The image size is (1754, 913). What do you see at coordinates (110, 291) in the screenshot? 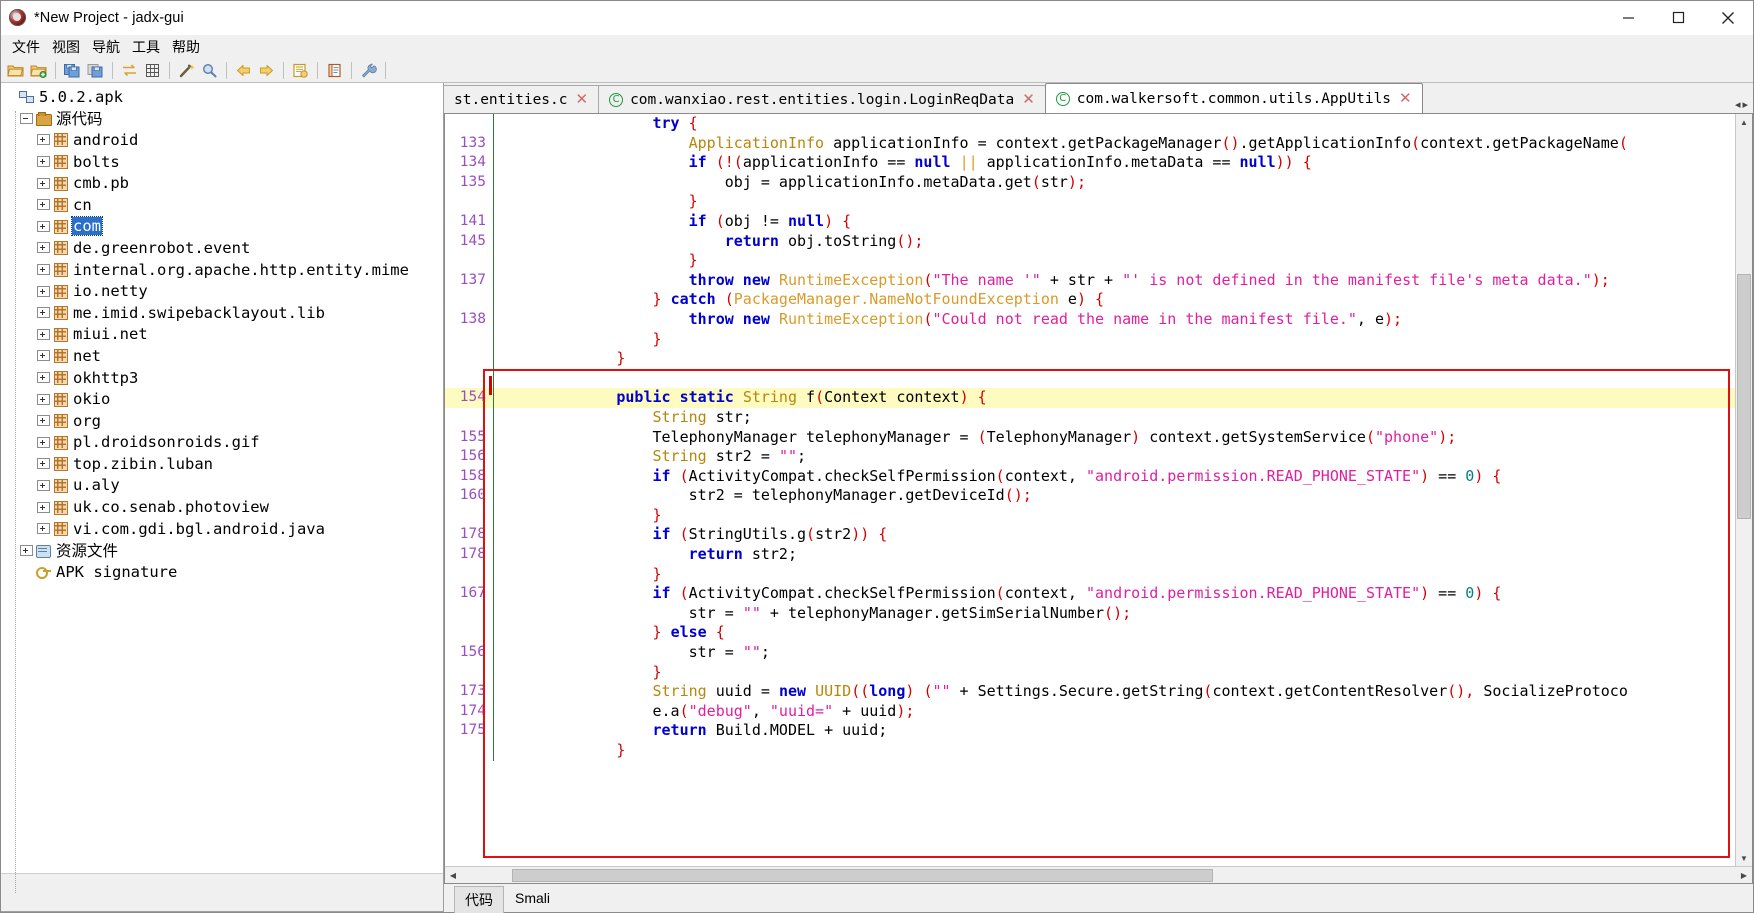
I see `tree-node-label: io.netty` at bounding box center [110, 291].